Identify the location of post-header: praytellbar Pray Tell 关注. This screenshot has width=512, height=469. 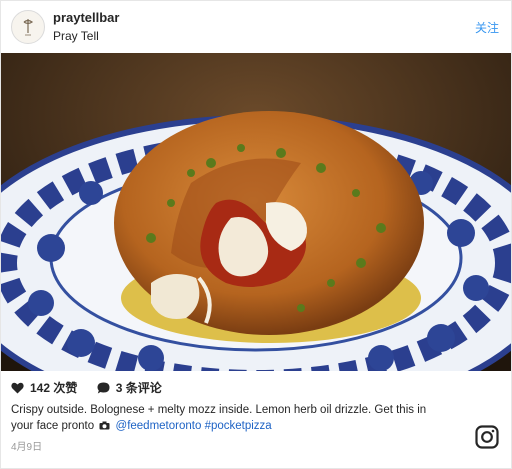
(256, 27).